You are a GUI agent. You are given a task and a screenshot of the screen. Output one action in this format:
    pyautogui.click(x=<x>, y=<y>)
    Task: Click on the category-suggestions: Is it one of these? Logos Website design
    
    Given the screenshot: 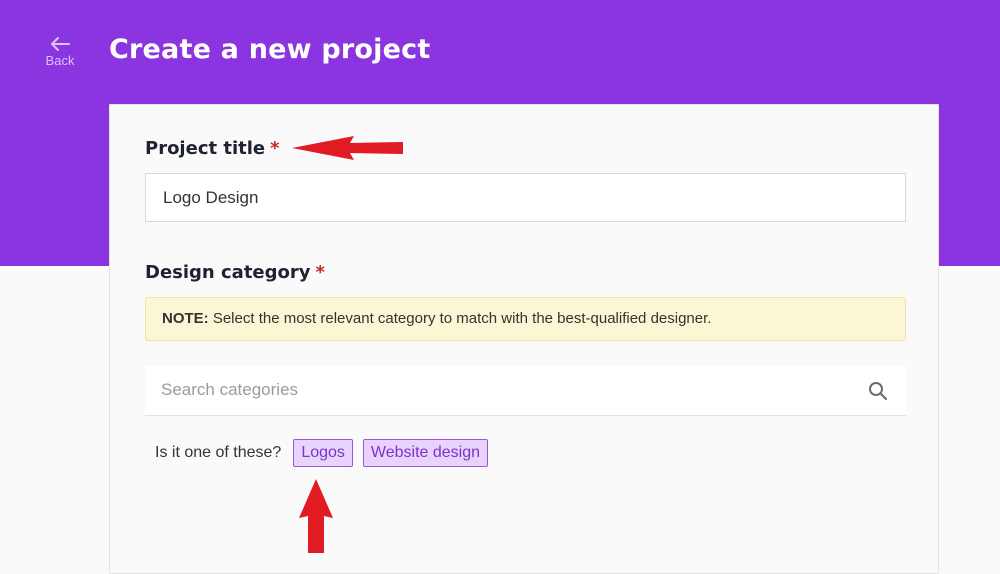 What is the action you would take?
    pyautogui.click(x=326, y=453)
    